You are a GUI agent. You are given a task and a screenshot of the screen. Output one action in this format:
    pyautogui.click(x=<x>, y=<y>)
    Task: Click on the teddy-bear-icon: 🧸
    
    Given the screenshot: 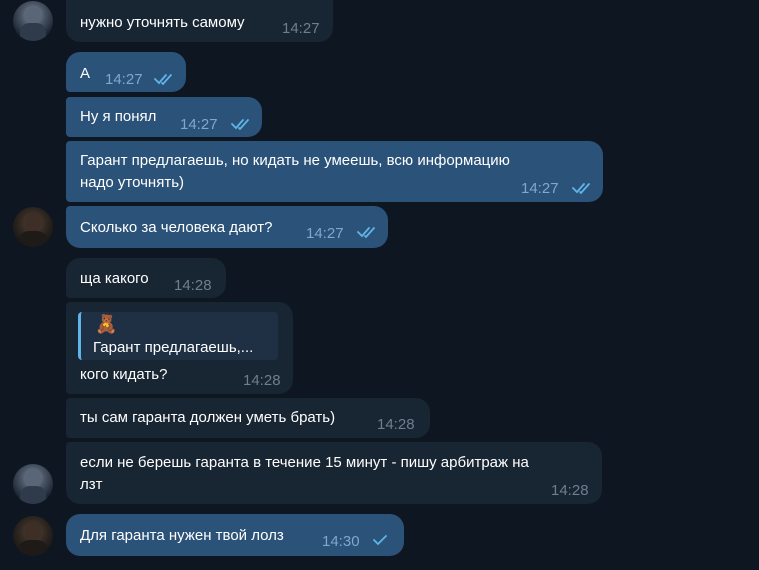 What is the action you would take?
    pyautogui.click(x=106, y=324)
    